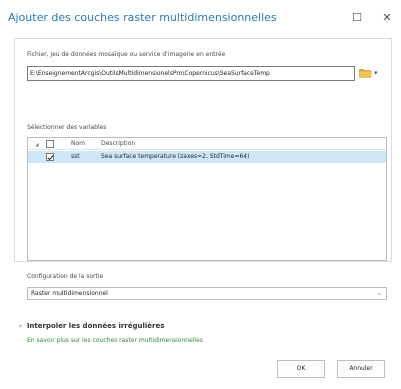  What do you see at coordinates (365, 73) in the screenshot?
I see `browse-folder-icon` at bounding box center [365, 73].